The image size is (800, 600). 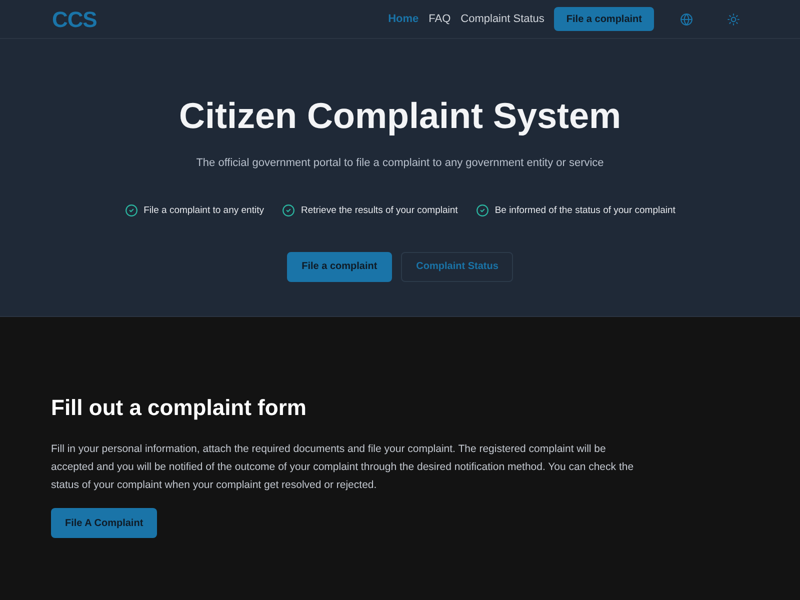 What do you see at coordinates (502, 19) in the screenshot?
I see `nav-link: Complaint Status` at bounding box center [502, 19].